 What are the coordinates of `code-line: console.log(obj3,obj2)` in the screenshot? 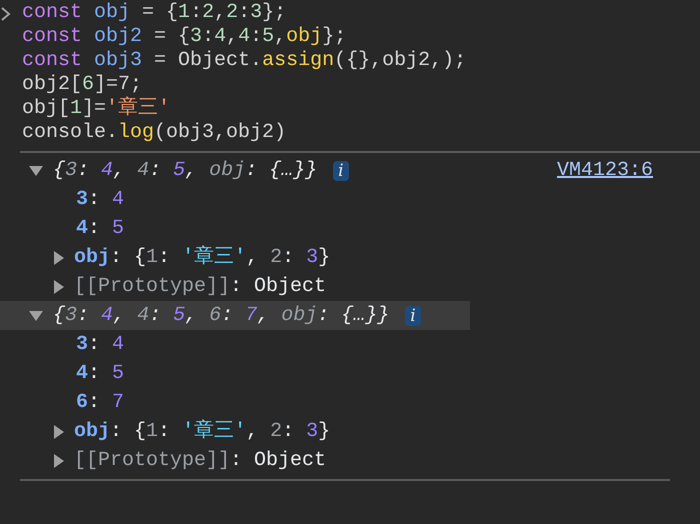 It's located at (154, 133).